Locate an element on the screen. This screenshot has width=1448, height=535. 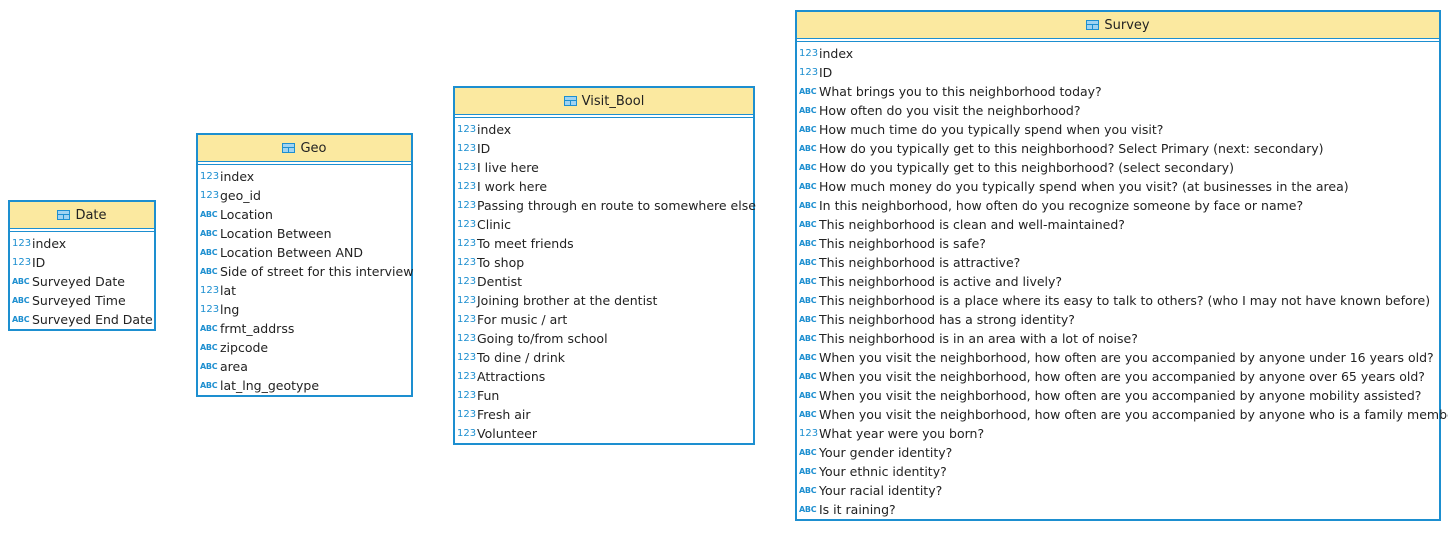
column-row: 123 I live here is located at coordinates (604, 167).